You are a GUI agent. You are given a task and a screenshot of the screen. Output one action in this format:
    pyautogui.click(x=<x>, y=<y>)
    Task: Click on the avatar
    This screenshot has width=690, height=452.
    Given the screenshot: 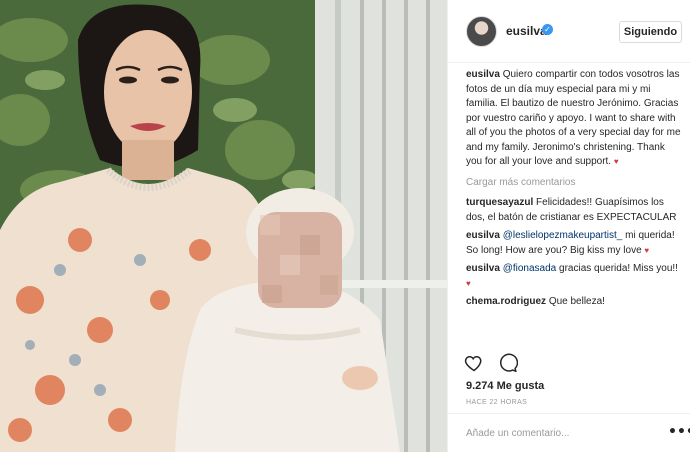 What is the action you would take?
    pyautogui.click(x=481, y=31)
    